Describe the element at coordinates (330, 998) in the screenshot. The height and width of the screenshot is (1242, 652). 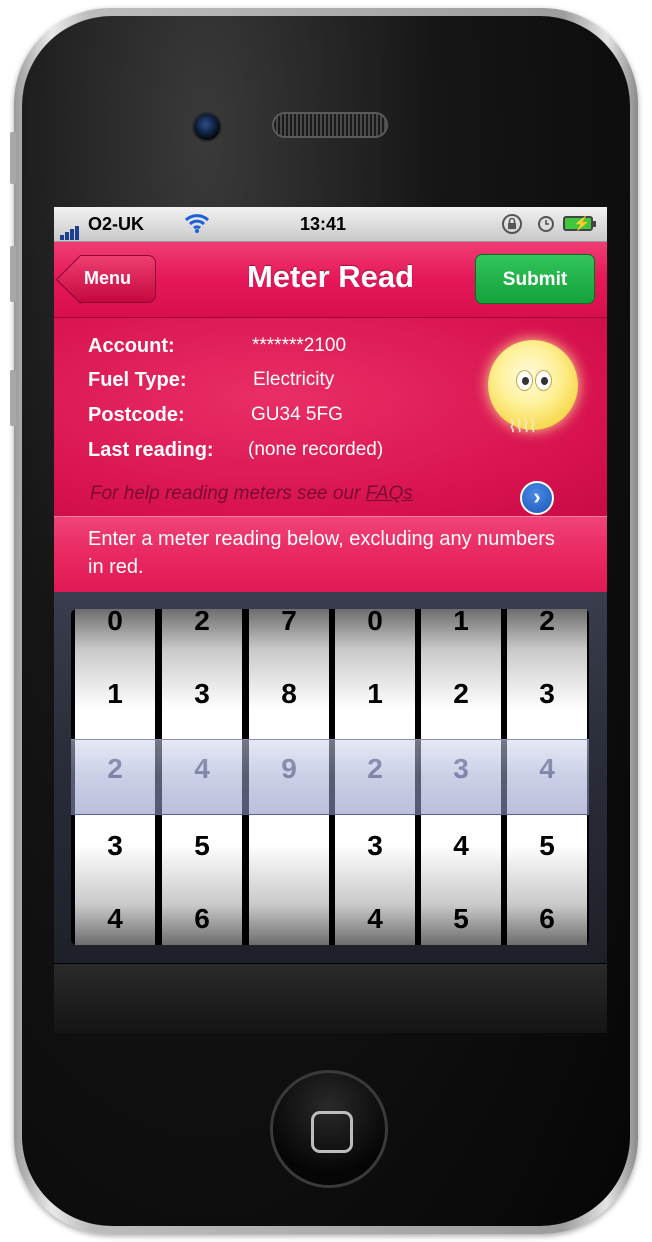
I see `bottom-toolbar-area` at that location.